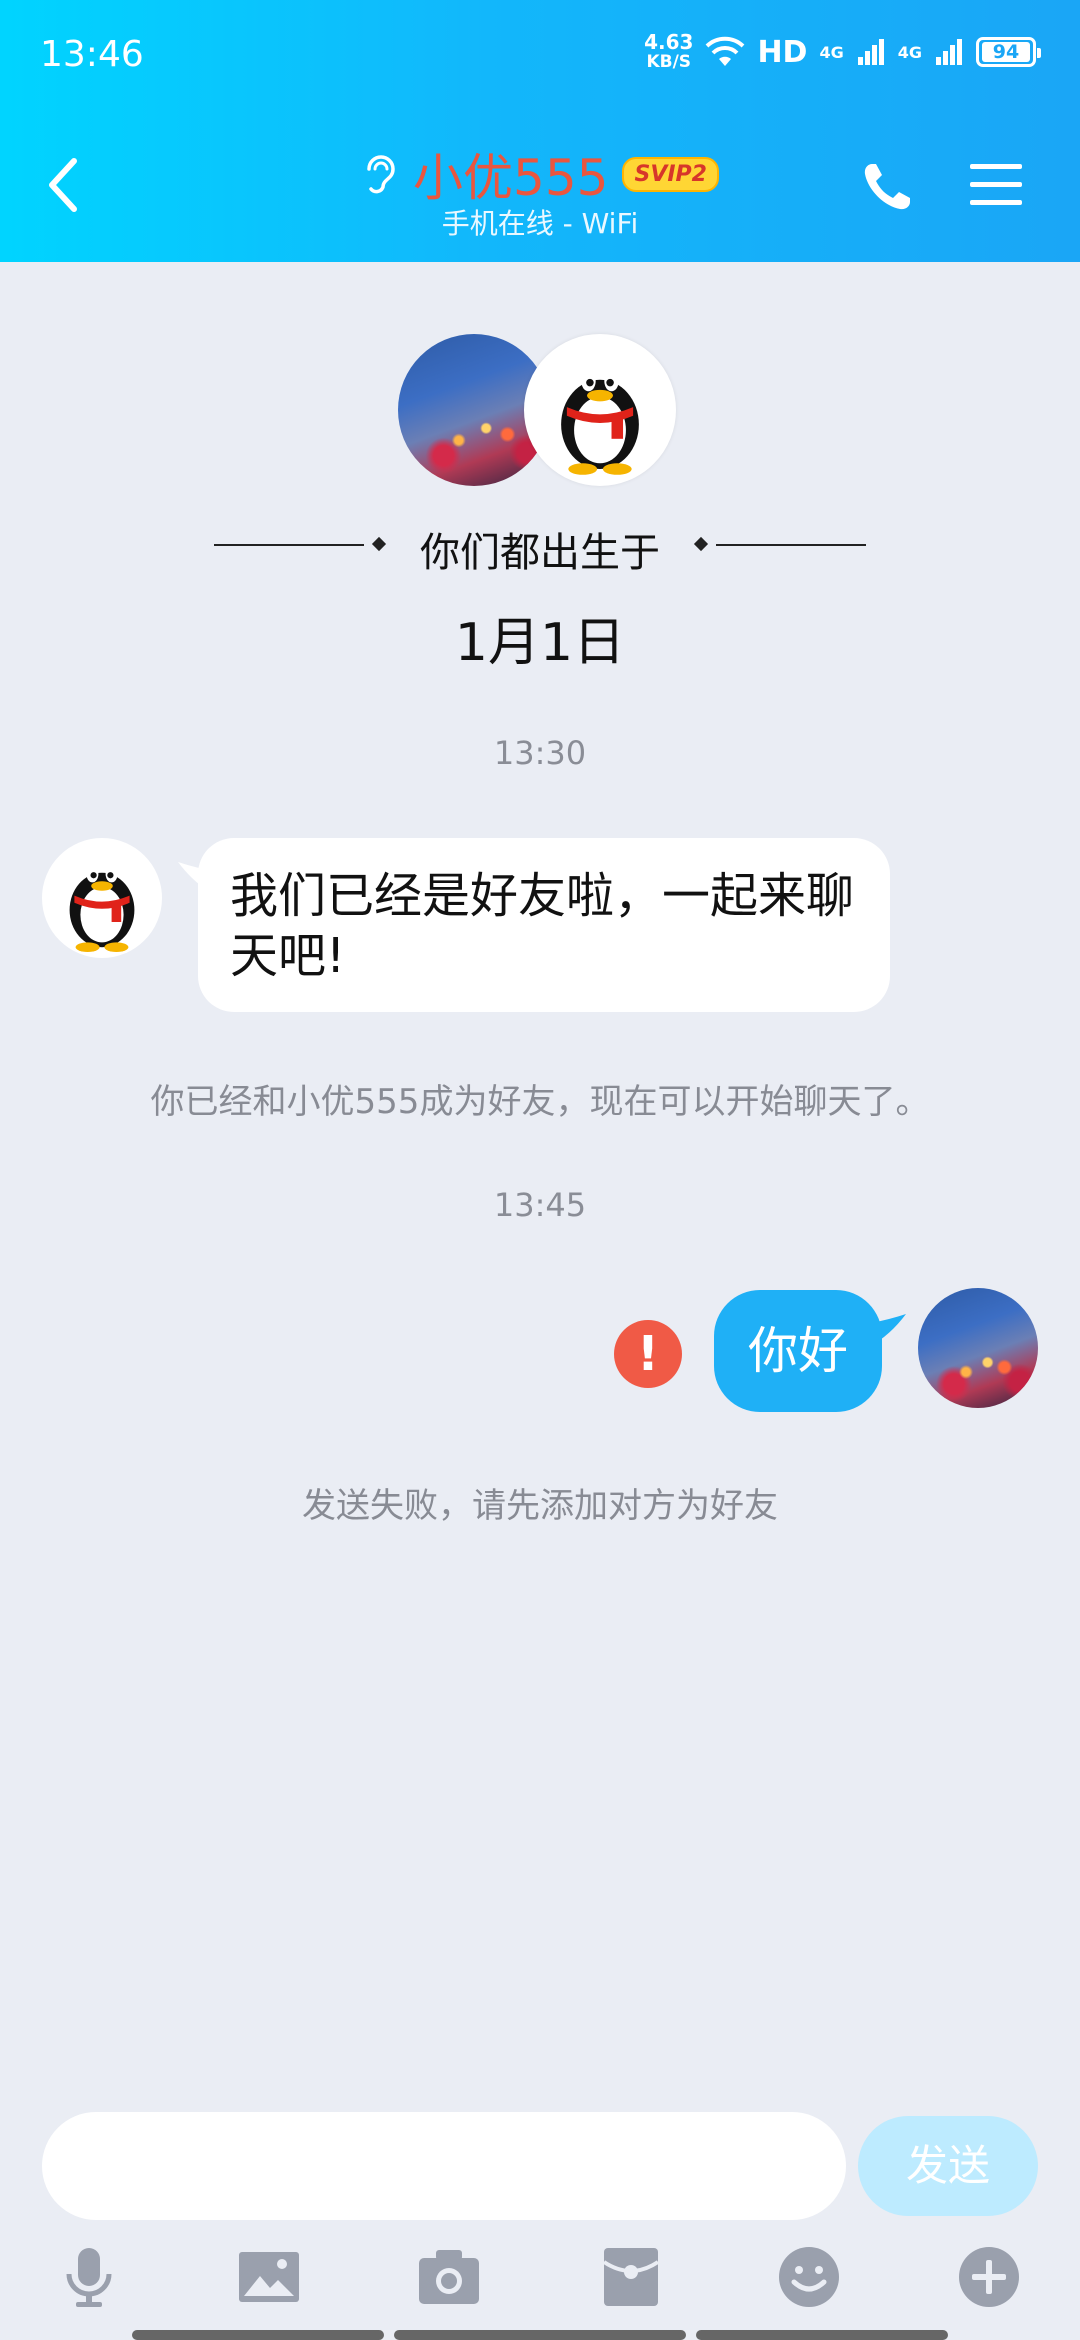 The image size is (1080, 2340). I want to click on title-row: 小优555 SVIP2, so click(540, 174).